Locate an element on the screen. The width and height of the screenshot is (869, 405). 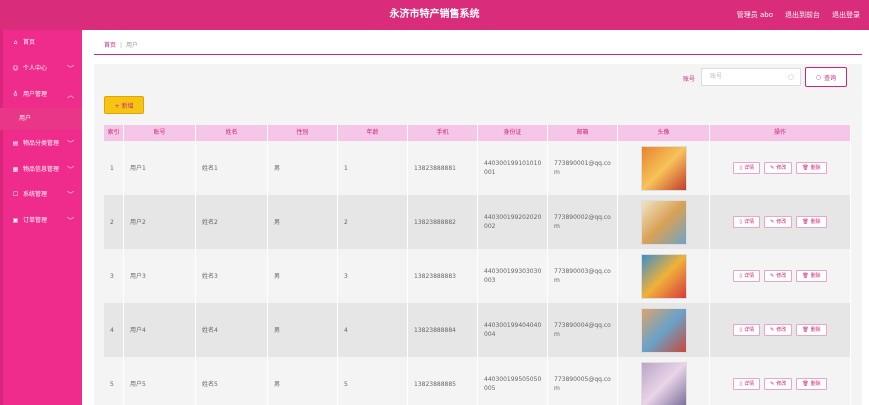
cell-age: 3 is located at coordinates (373, 276).